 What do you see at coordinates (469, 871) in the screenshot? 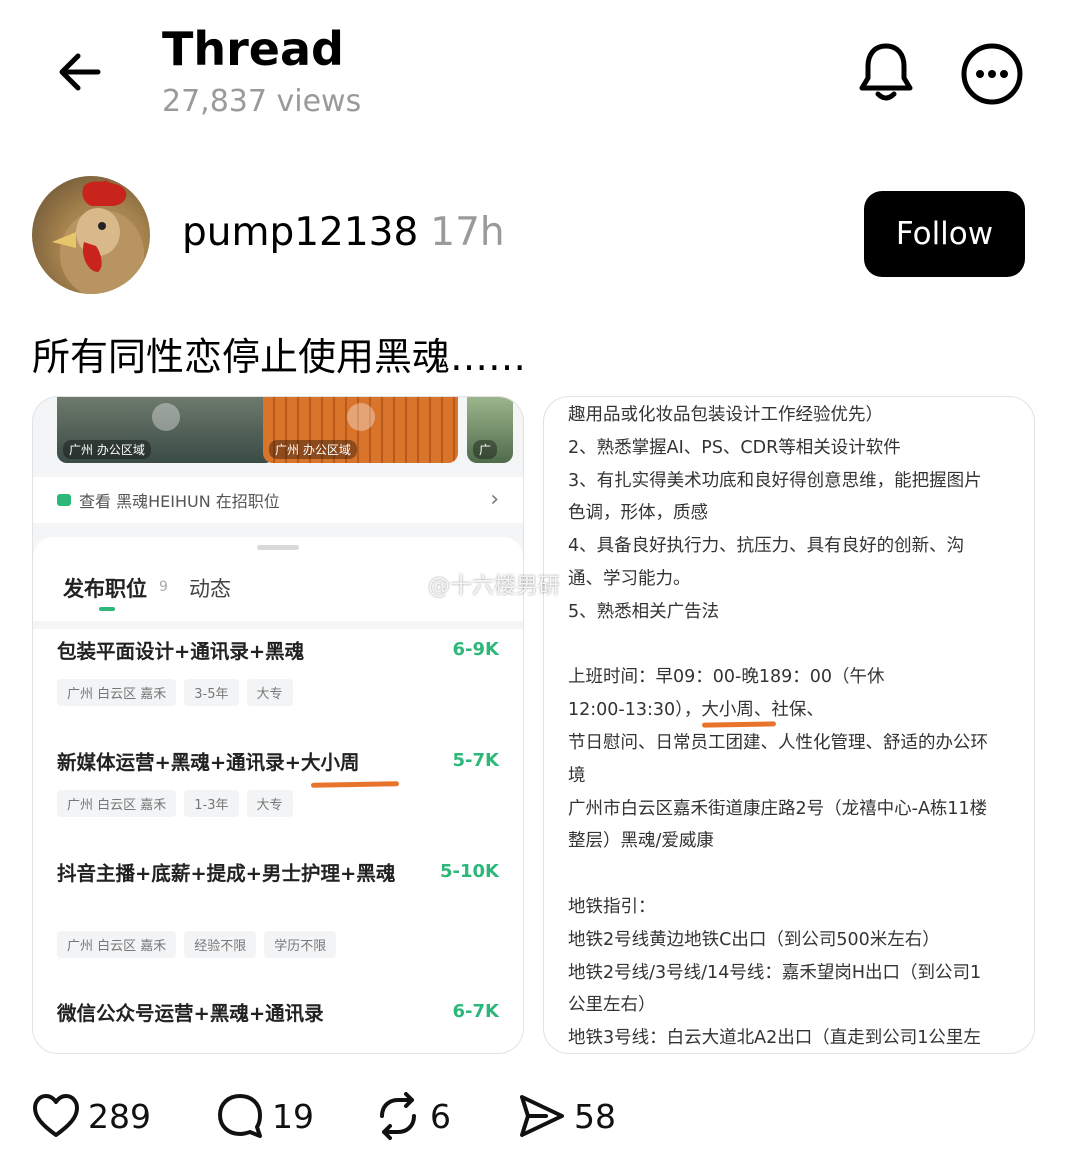
I see `job-salary: 5-10K` at bounding box center [469, 871].